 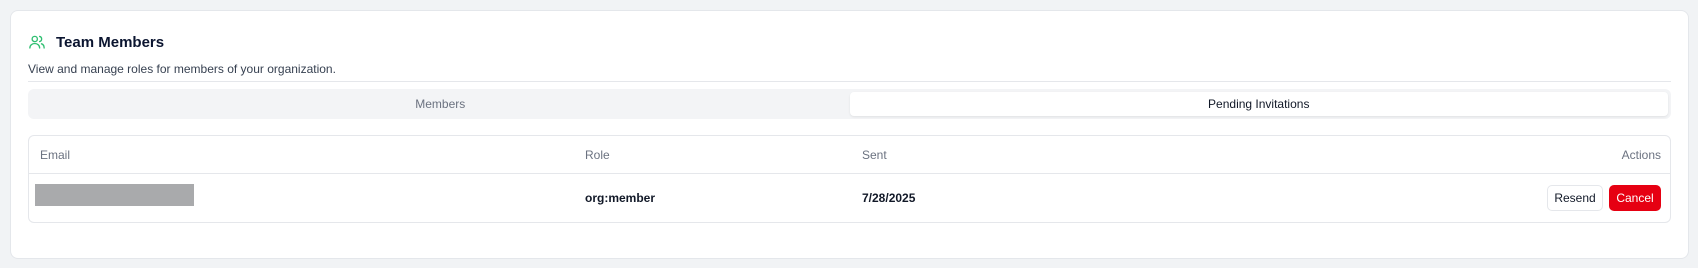 I want to click on cell-sent: 7/28/2025, so click(x=889, y=198).